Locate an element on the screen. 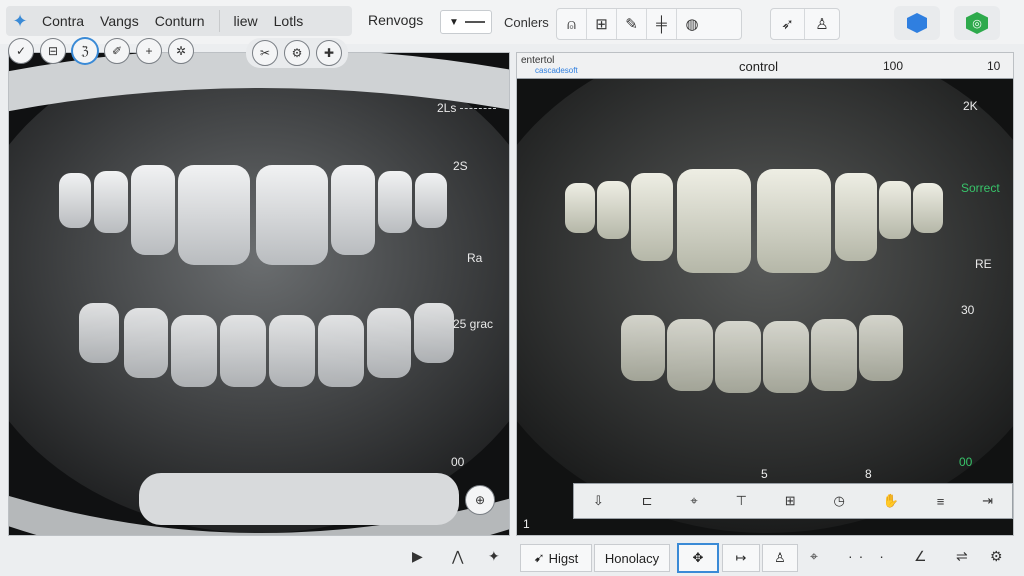  dropdown-bar-icon is located at coordinates (474, 22).